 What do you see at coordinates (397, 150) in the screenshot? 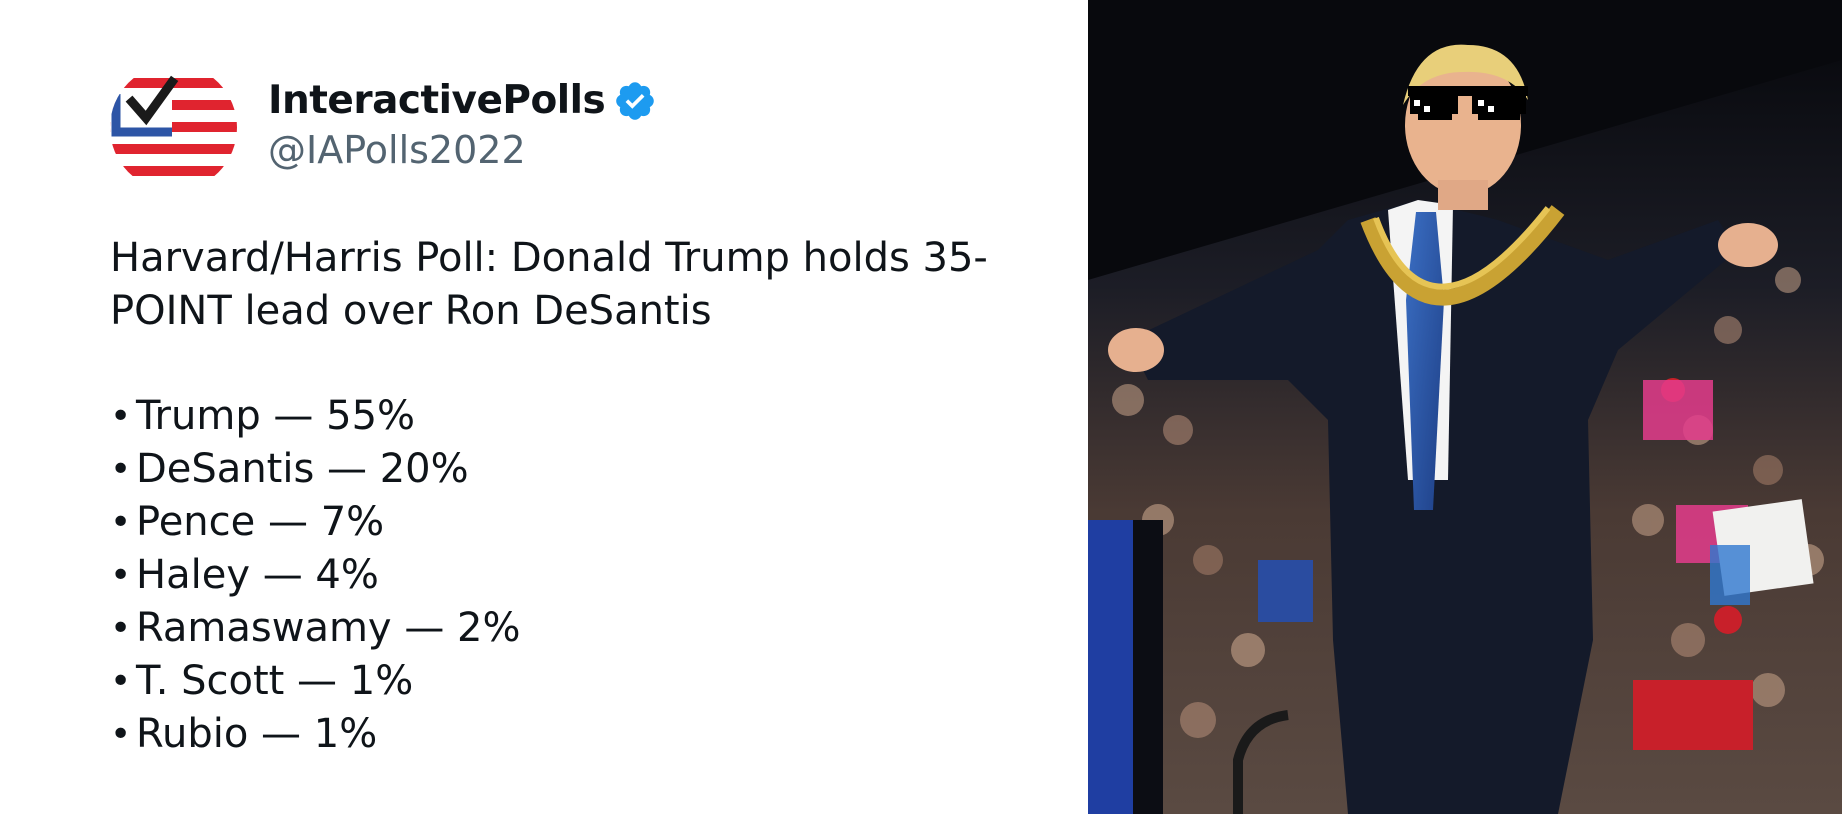
I see `user-handle: @IAPolls2022` at bounding box center [397, 150].